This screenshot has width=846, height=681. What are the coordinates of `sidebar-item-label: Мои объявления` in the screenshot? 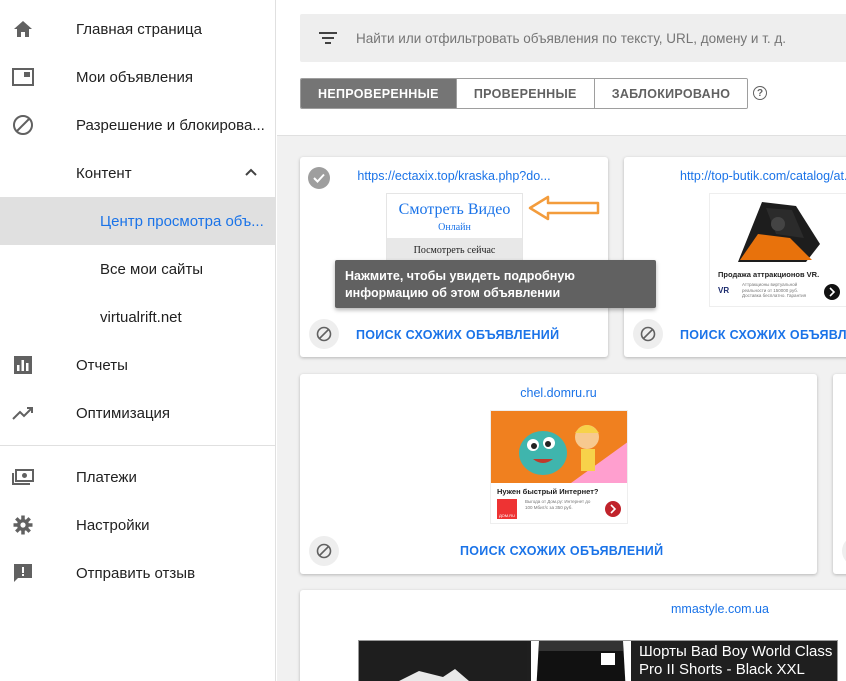 It's located at (134, 77).